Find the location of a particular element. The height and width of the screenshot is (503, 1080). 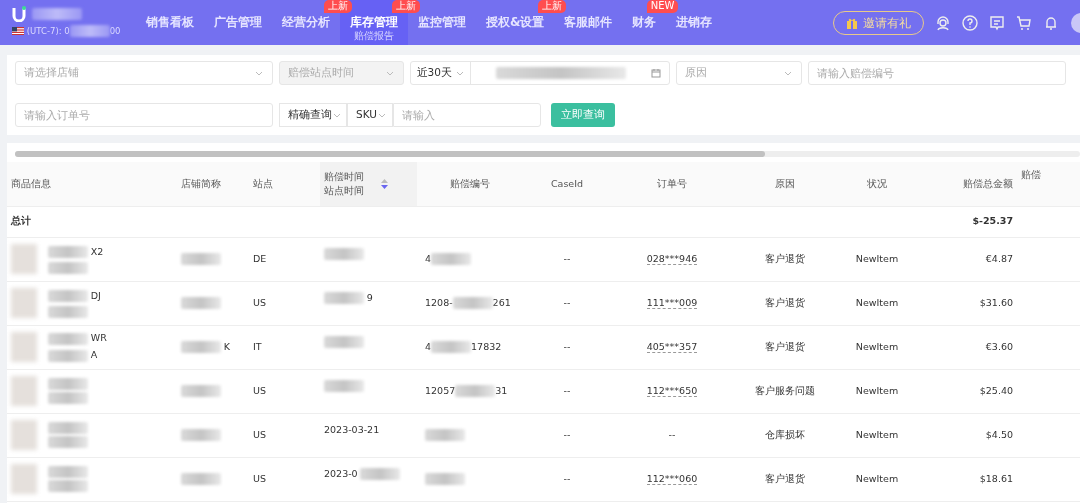

select-field: 原因 is located at coordinates (739, 73).